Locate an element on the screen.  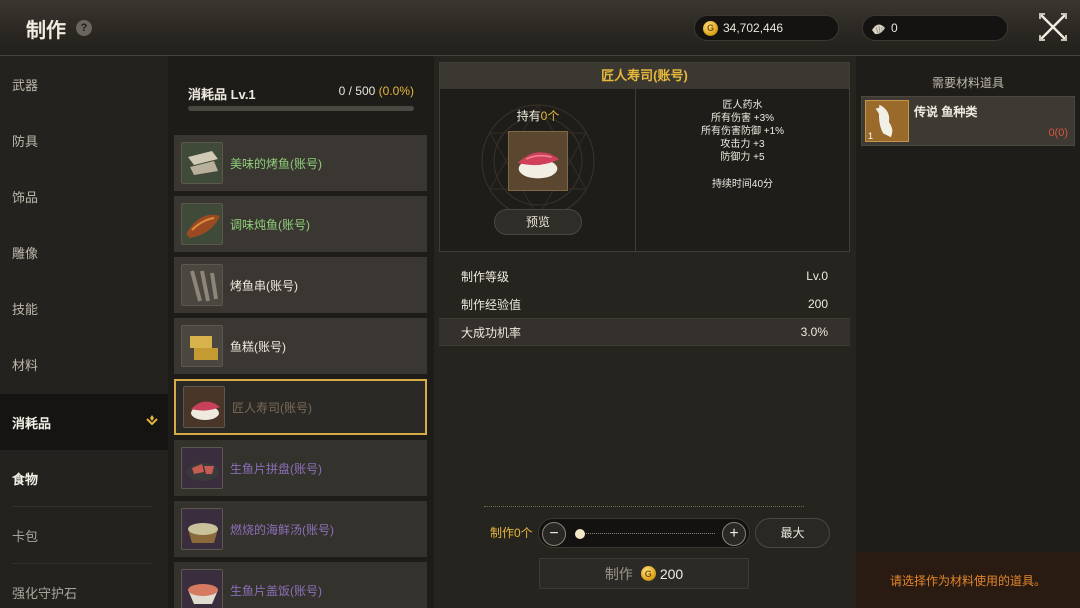
sidebar-item-accessories: 饰品 is located at coordinates (84, 196).